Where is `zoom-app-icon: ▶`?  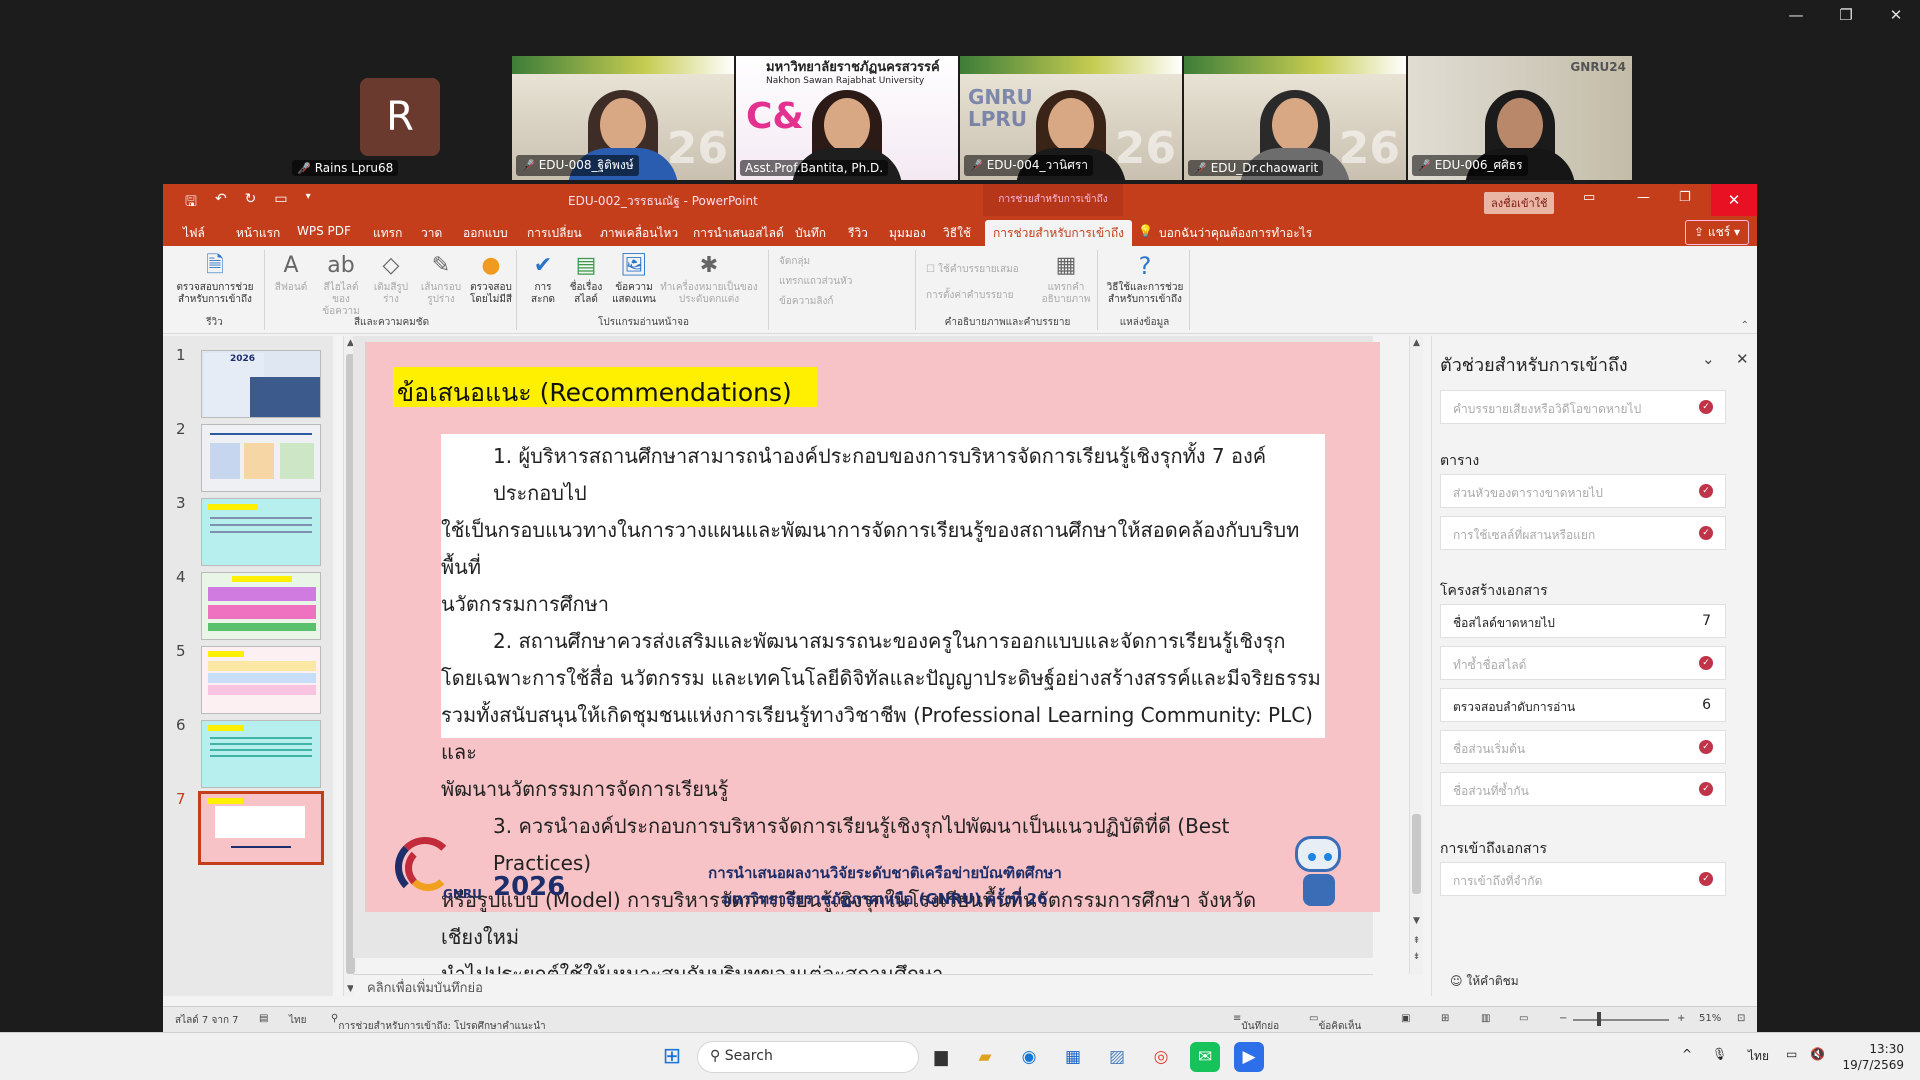 zoom-app-icon: ▶ is located at coordinates (1249, 1057).